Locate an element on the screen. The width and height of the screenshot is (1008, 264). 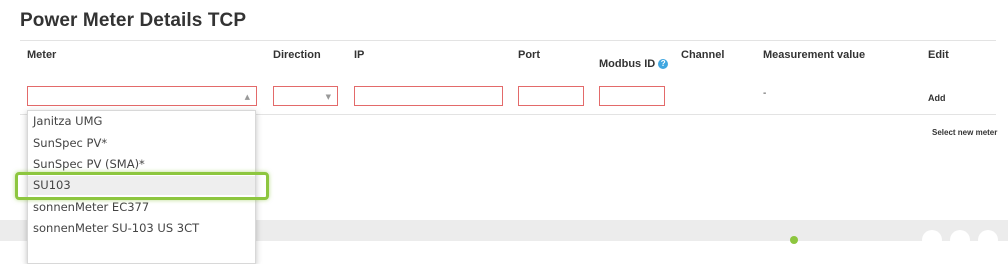
column-header-port: Port is located at coordinates (529, 55).